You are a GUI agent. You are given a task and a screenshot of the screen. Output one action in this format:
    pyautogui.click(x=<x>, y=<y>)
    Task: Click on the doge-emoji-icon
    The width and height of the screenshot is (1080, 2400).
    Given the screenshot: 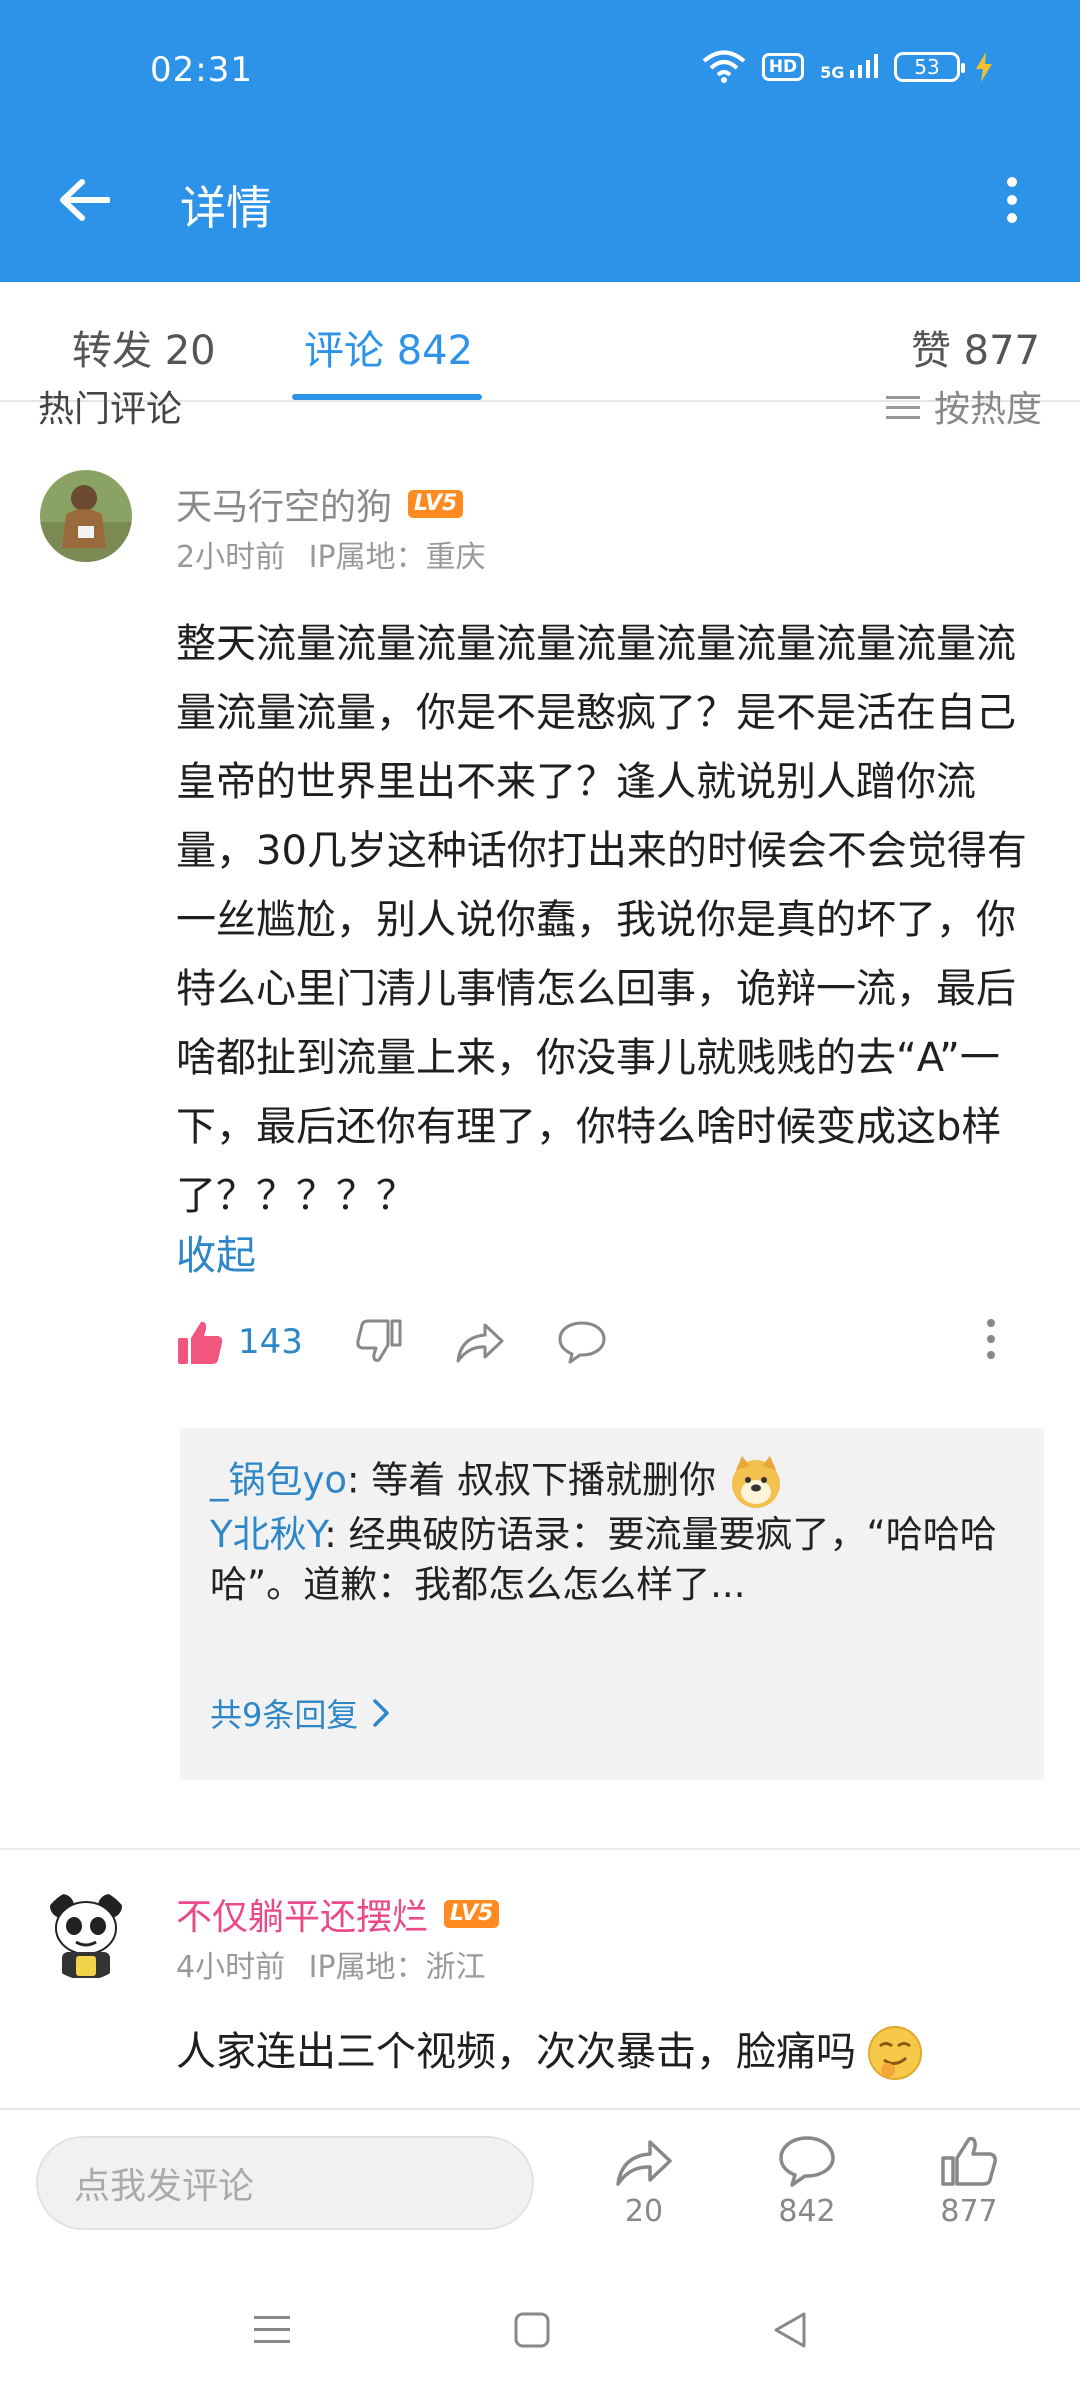 What is the action you would take?
    pyautogui.click(x=755, y=1482)
    